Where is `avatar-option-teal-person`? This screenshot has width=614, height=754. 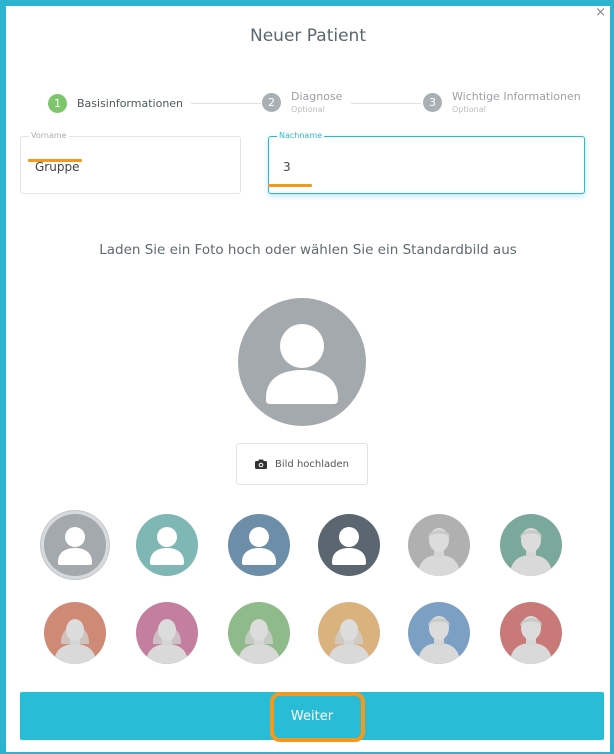 avatar-option-teal-person is located at coordinates (167, 545).